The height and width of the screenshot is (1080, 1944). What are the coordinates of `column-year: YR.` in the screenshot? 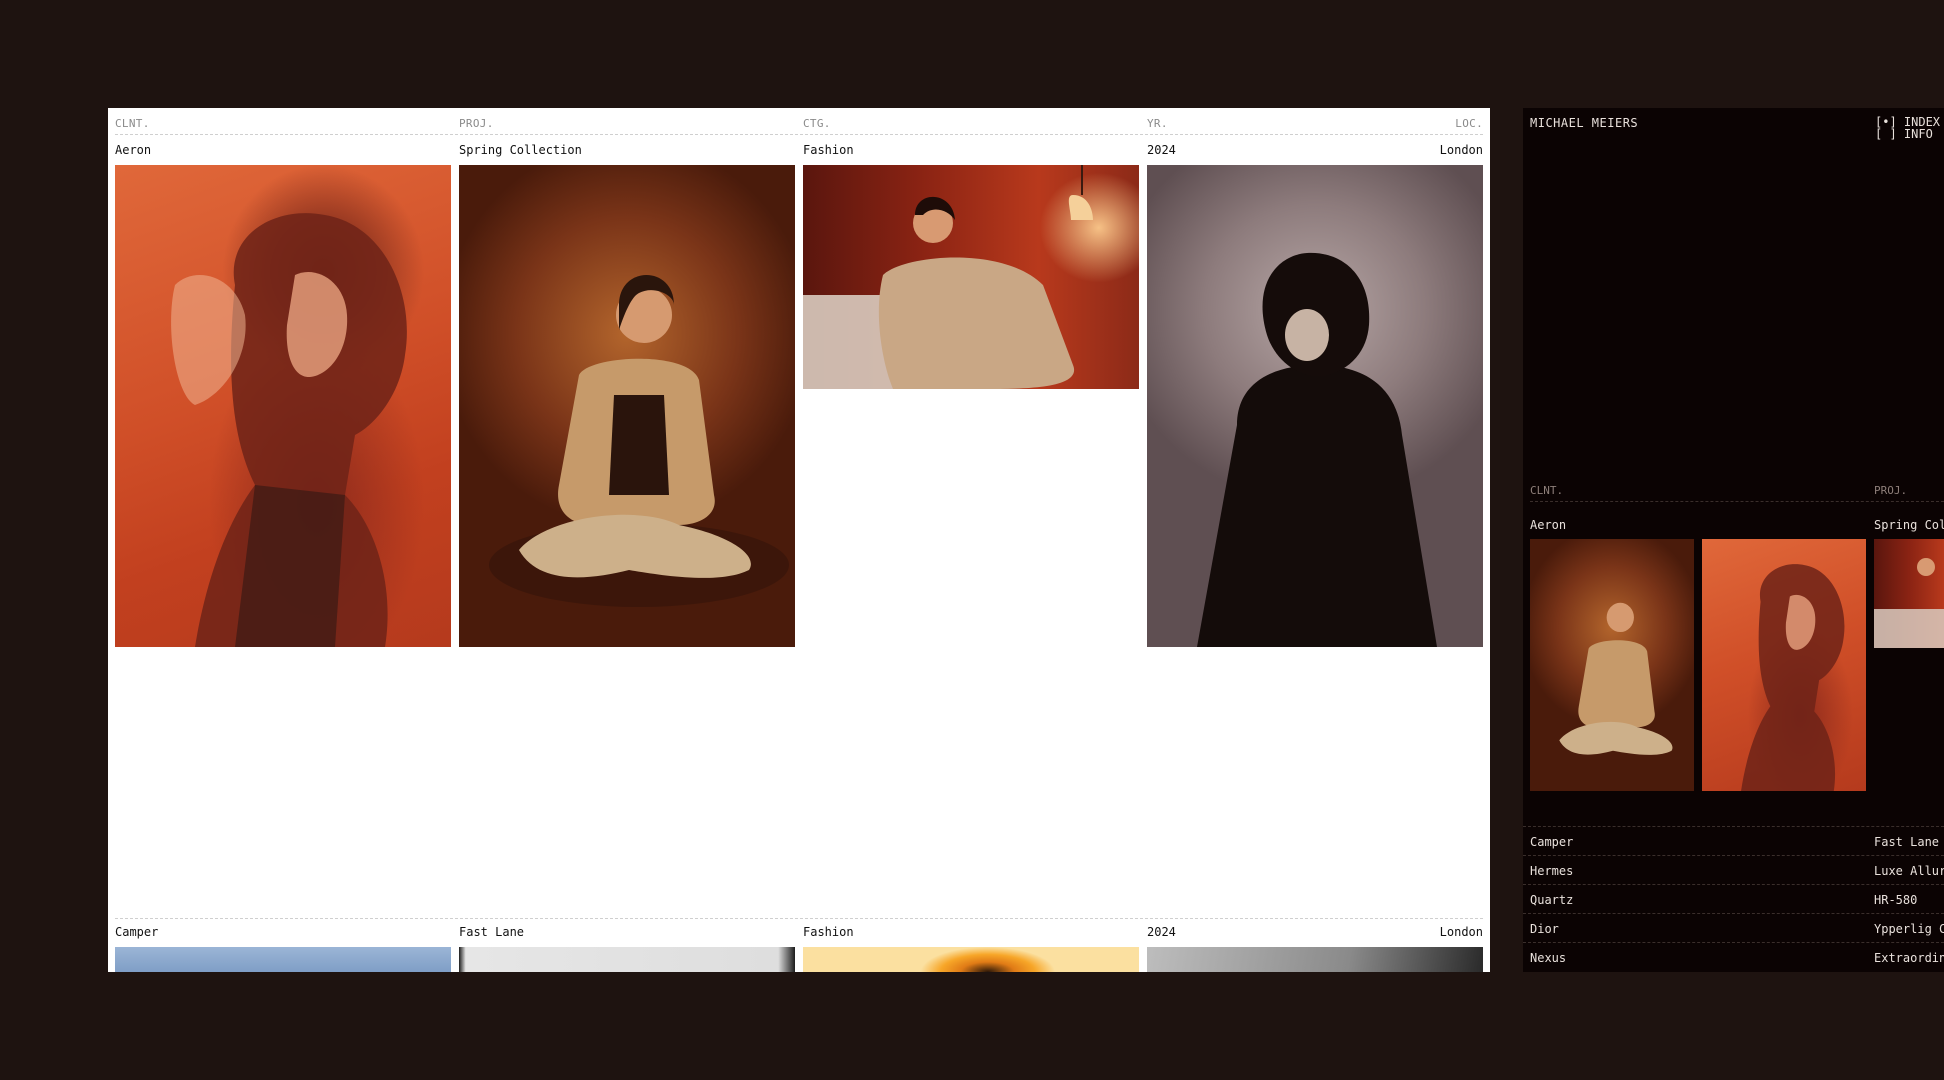 It's located at (1157, 123).